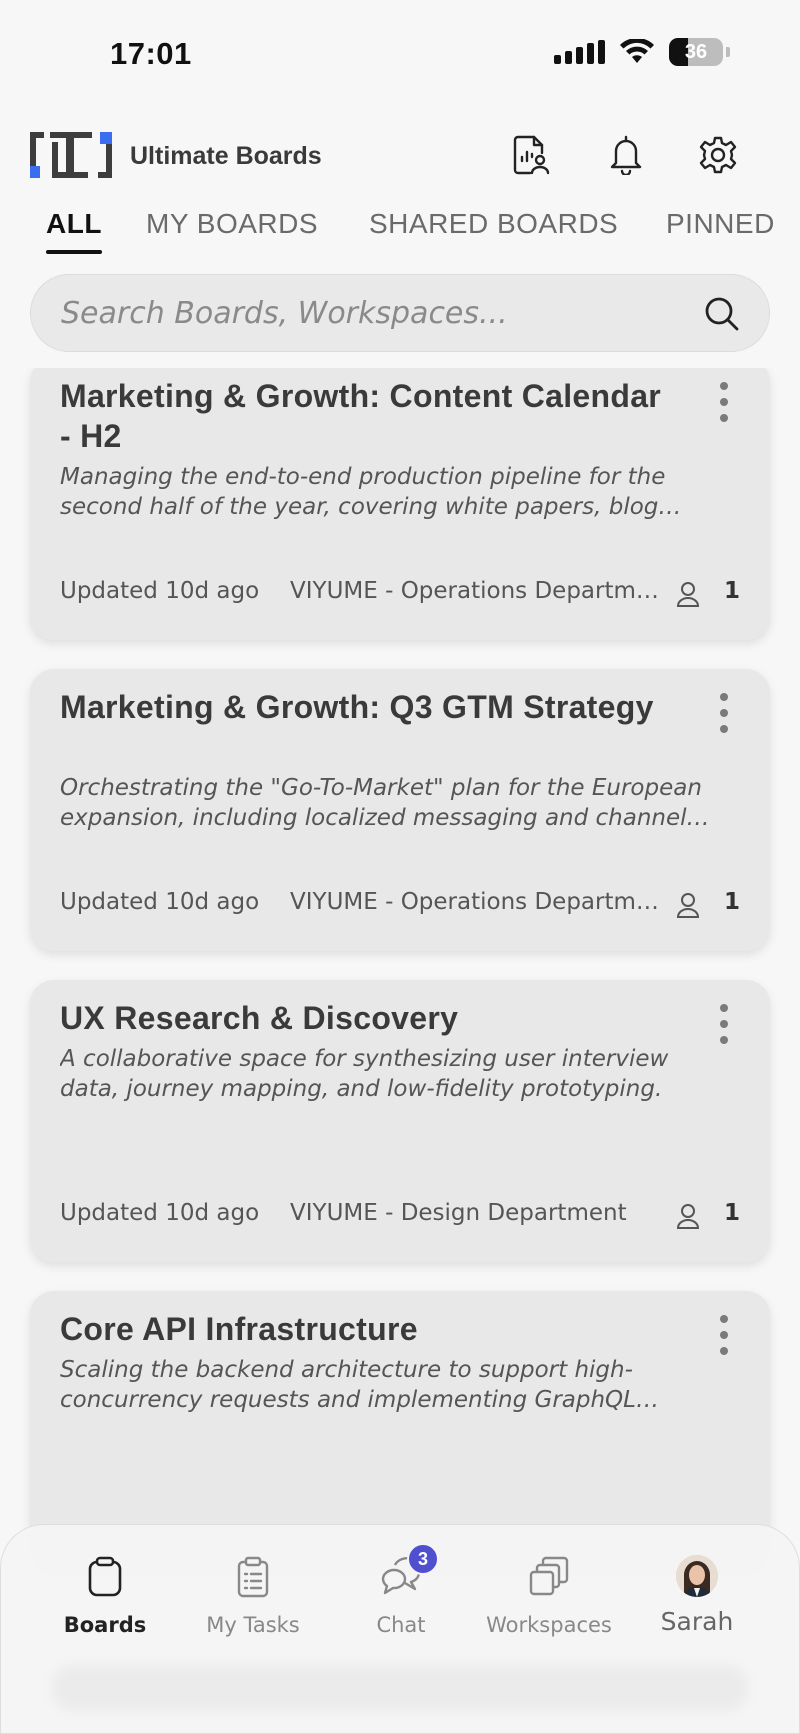  I want to click on tab-all-label: ALL, so click(74, 223).